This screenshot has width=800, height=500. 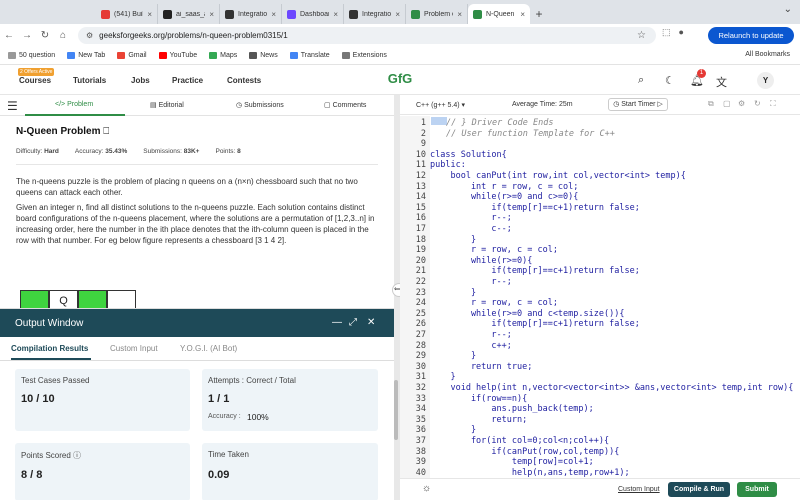 I want to click on browser-tab: Integrations: Handli×, so click(x=375, y=14).